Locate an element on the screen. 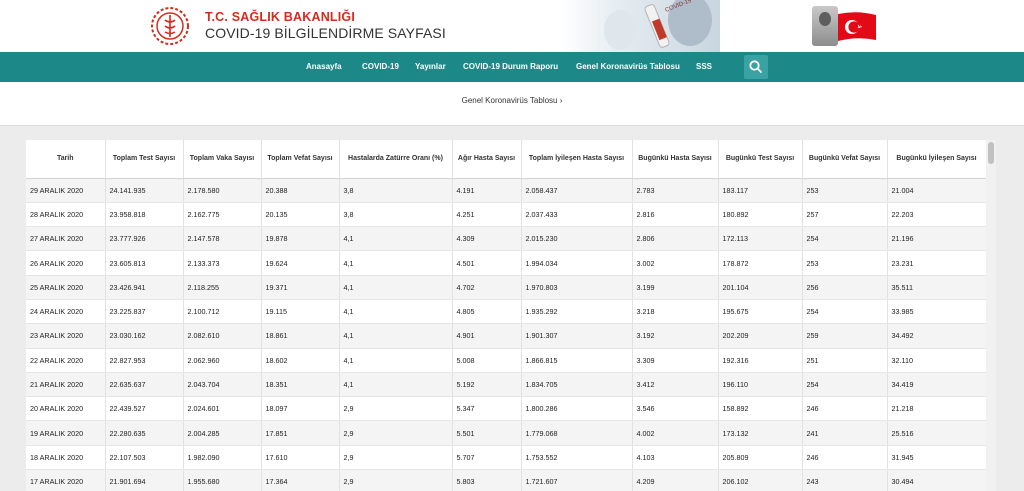  table-cell: 205.809 is located at coordinates (760, 458).